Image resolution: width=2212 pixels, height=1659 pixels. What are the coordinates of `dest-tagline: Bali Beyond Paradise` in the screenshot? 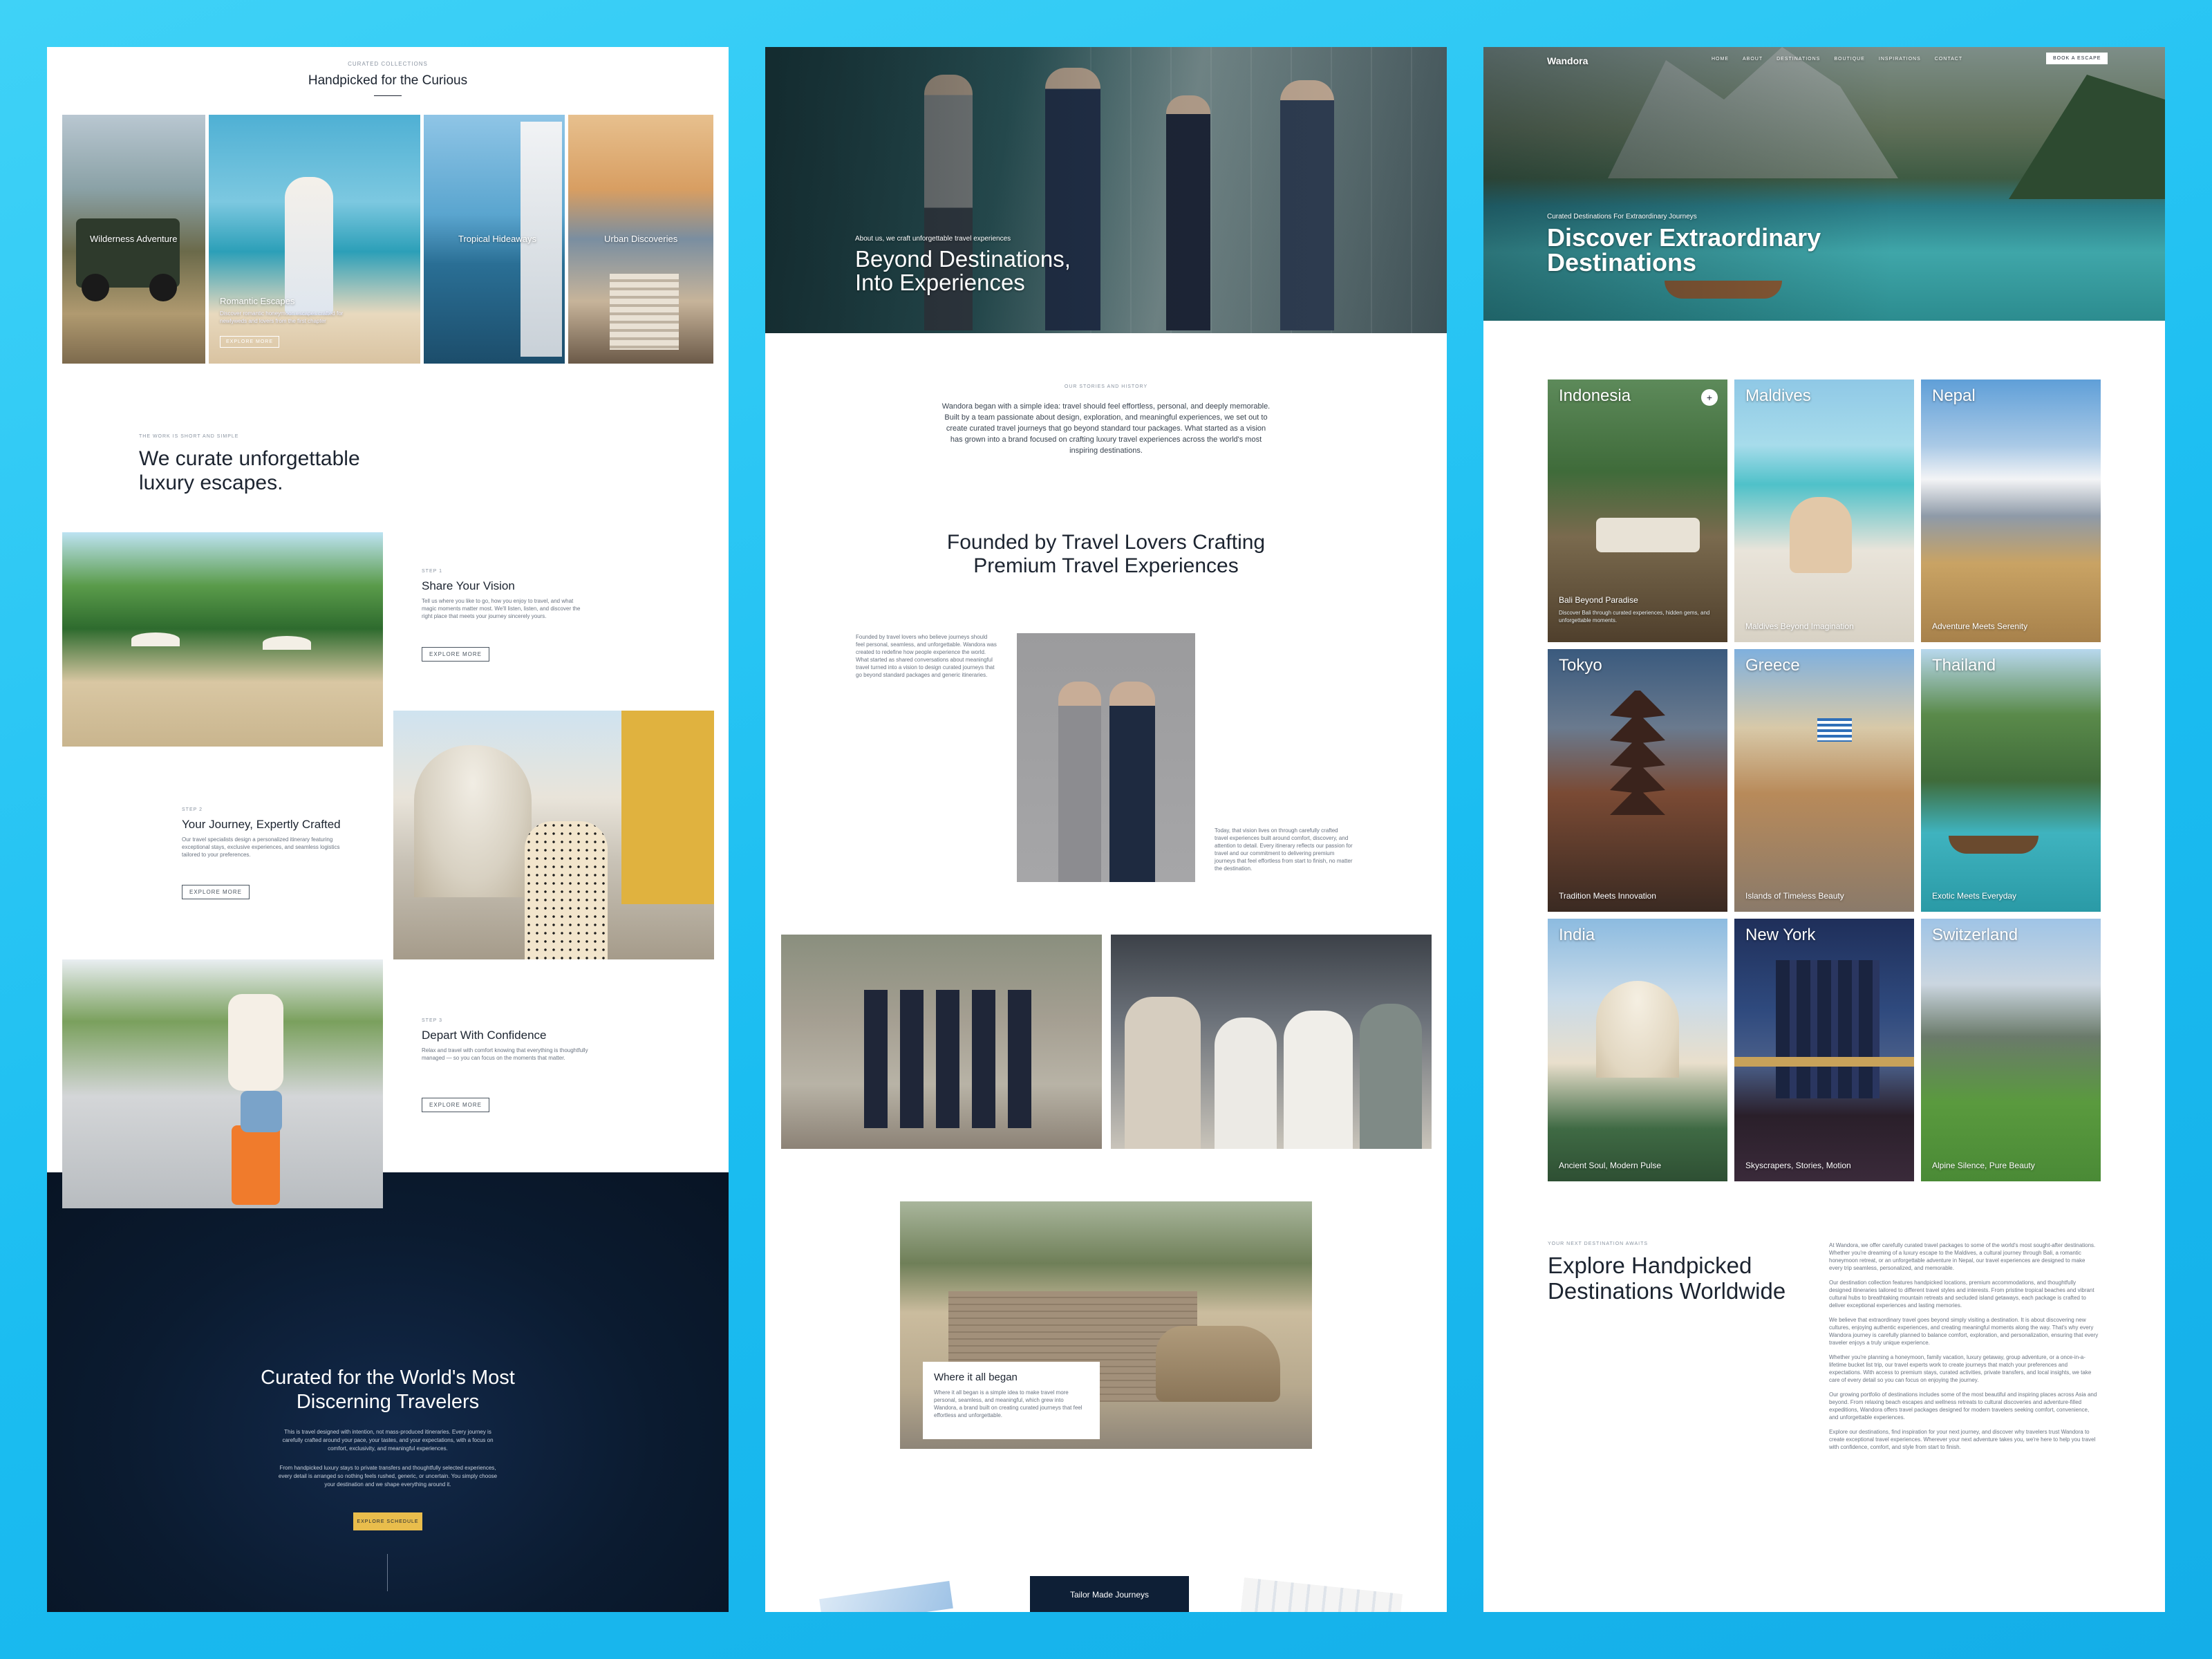 It's located at (1598, 600).